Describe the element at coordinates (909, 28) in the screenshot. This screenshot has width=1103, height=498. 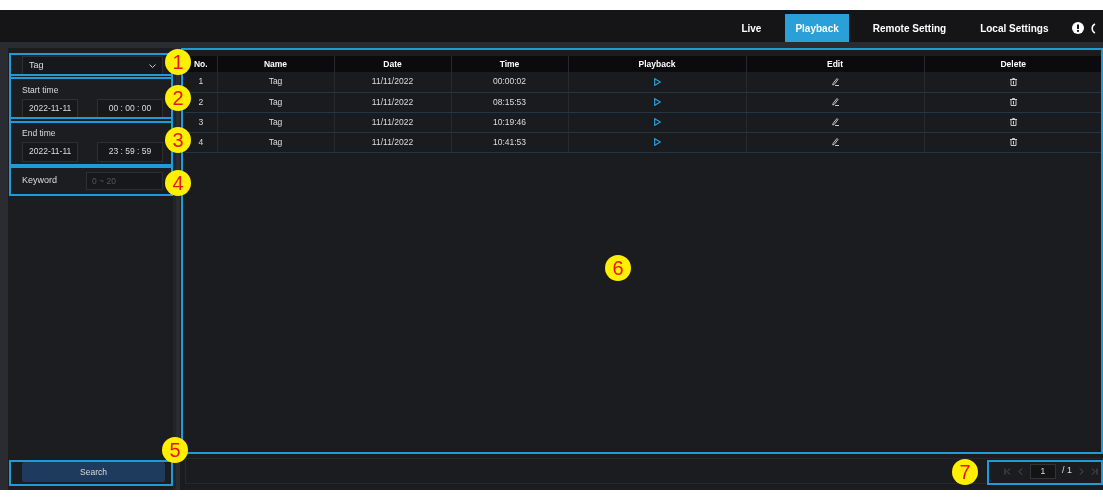
I see `nav-tab: Remote Setting` at that location.